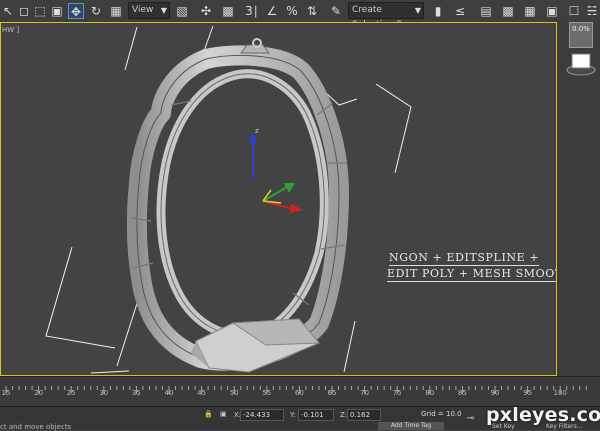 Image resolution: width=600 pixels, height=431 pixels. I want to click on reference-coordinate-dropdown: View ▼, so click(149, 10).